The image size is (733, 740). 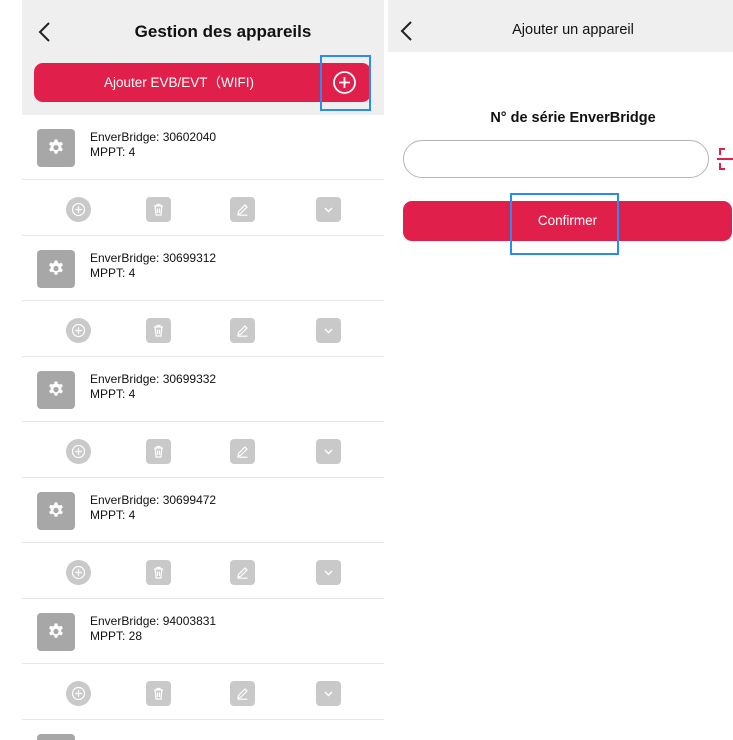 I want to click on highlight-box-confirm, so click(x=564, y=224).